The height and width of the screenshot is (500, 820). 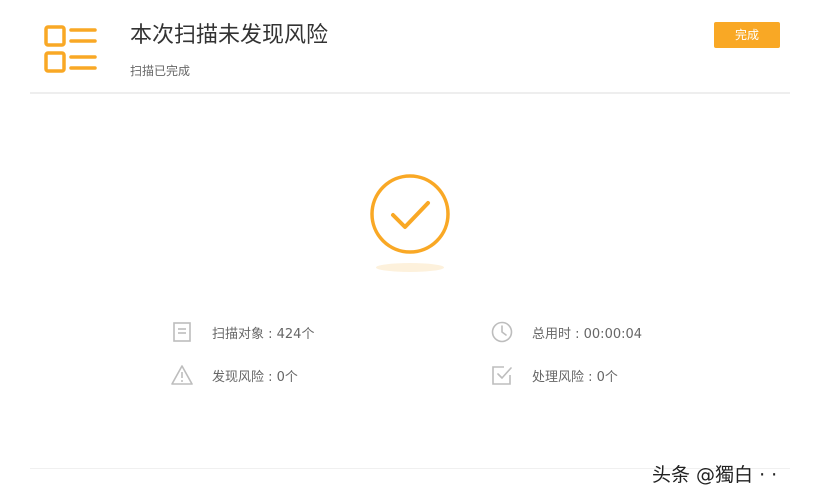 I want to click on stat-scan-objects: 扫描对象 : 424个, so click(x=242, y=332).